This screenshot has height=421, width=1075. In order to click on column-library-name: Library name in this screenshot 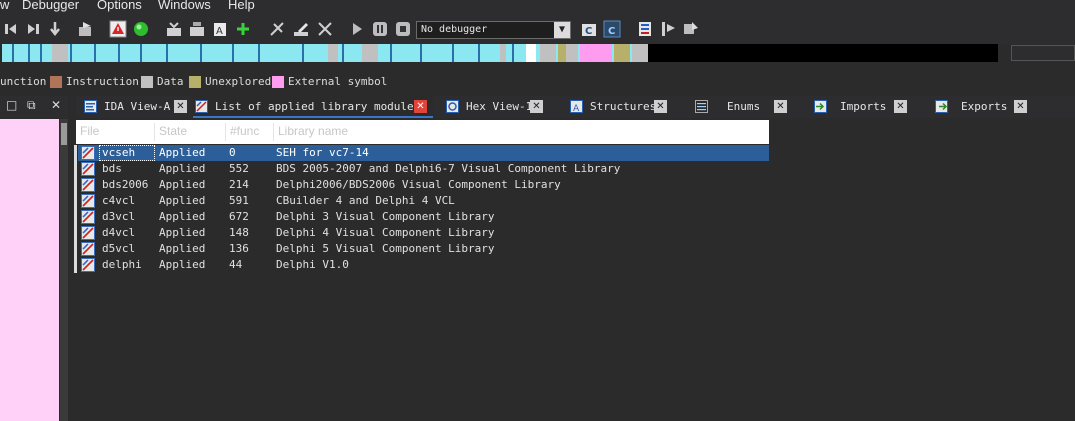, I will do `click(313, 131)`.